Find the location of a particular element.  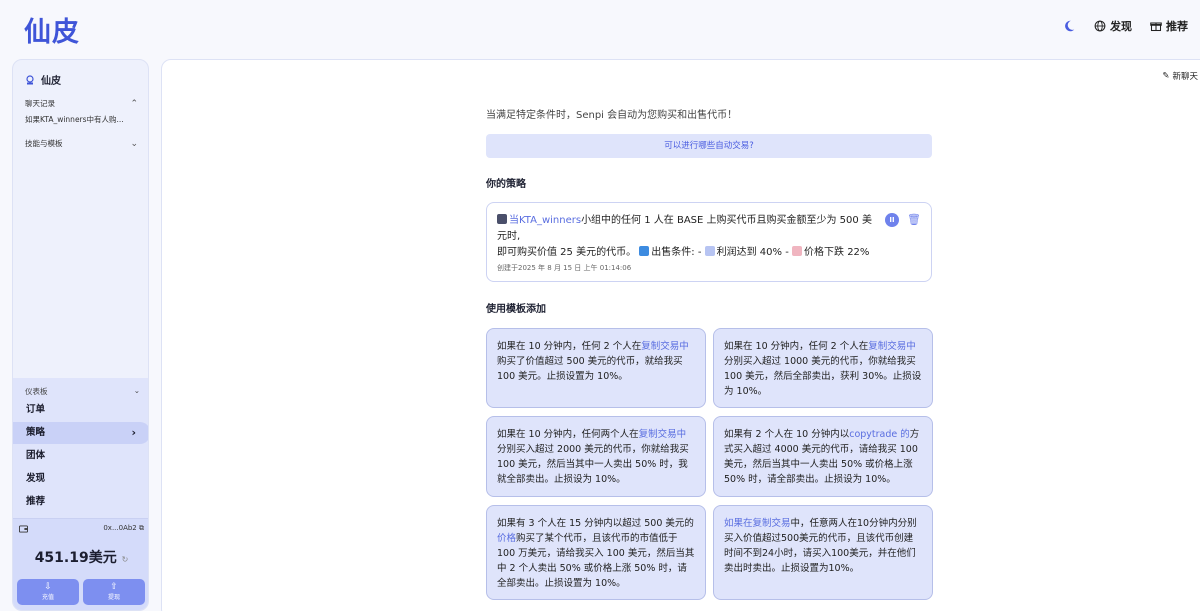

chat-history-section: 聊天记录 ⌃ is located at coordinates (81, 103).